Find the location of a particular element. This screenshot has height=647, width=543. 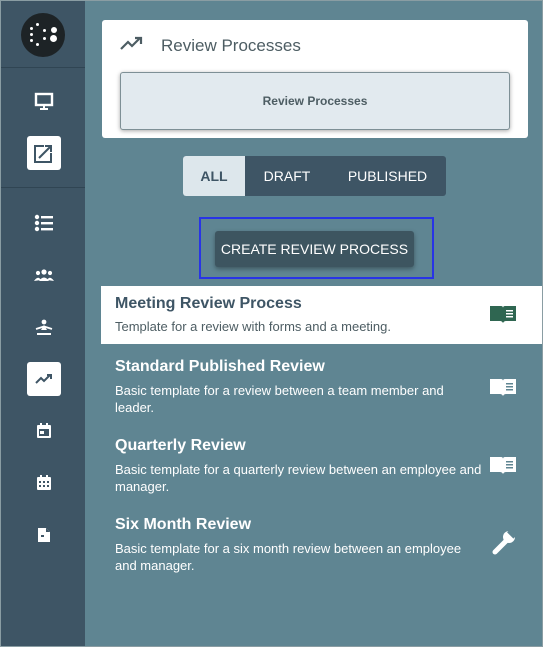

trending-up-box-icon is located at coordinates (44, 153).